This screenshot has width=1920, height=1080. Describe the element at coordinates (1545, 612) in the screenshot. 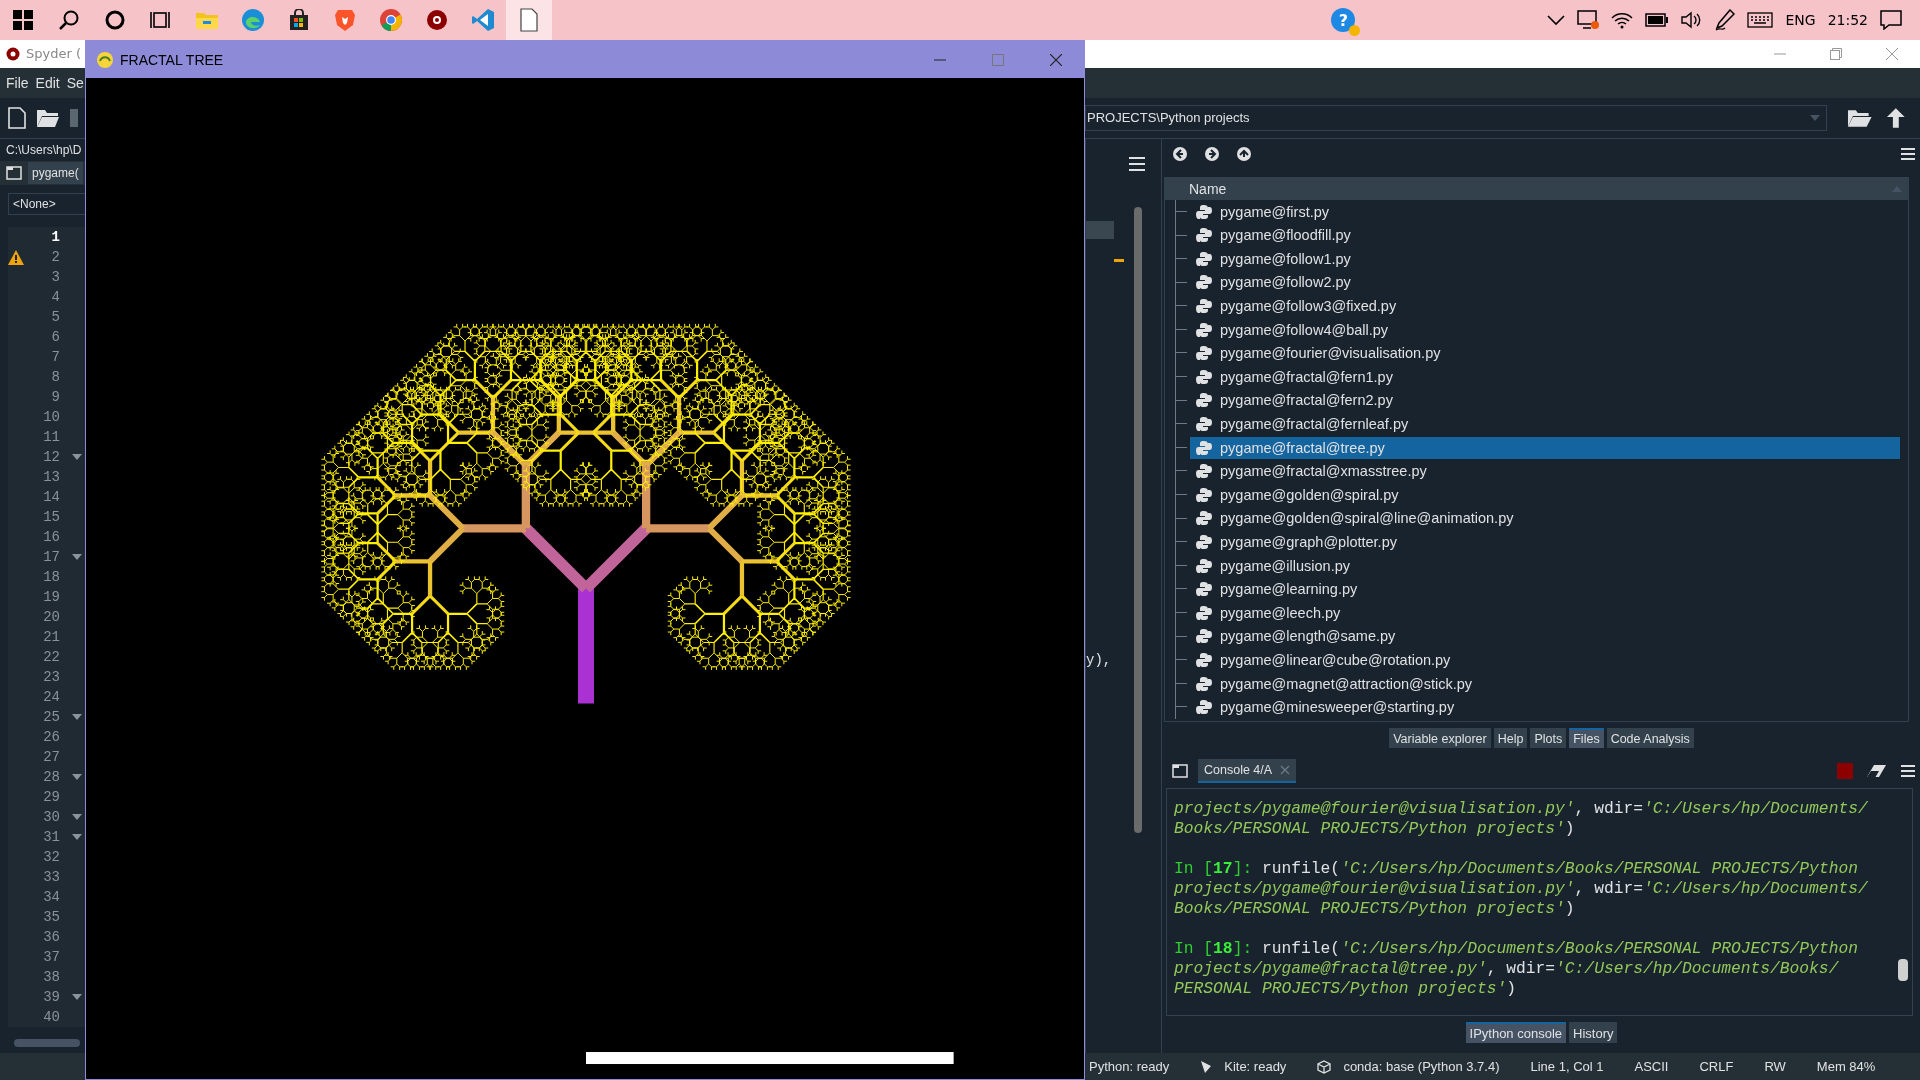

I see `tree-item: pygame@leech.py` at that location.